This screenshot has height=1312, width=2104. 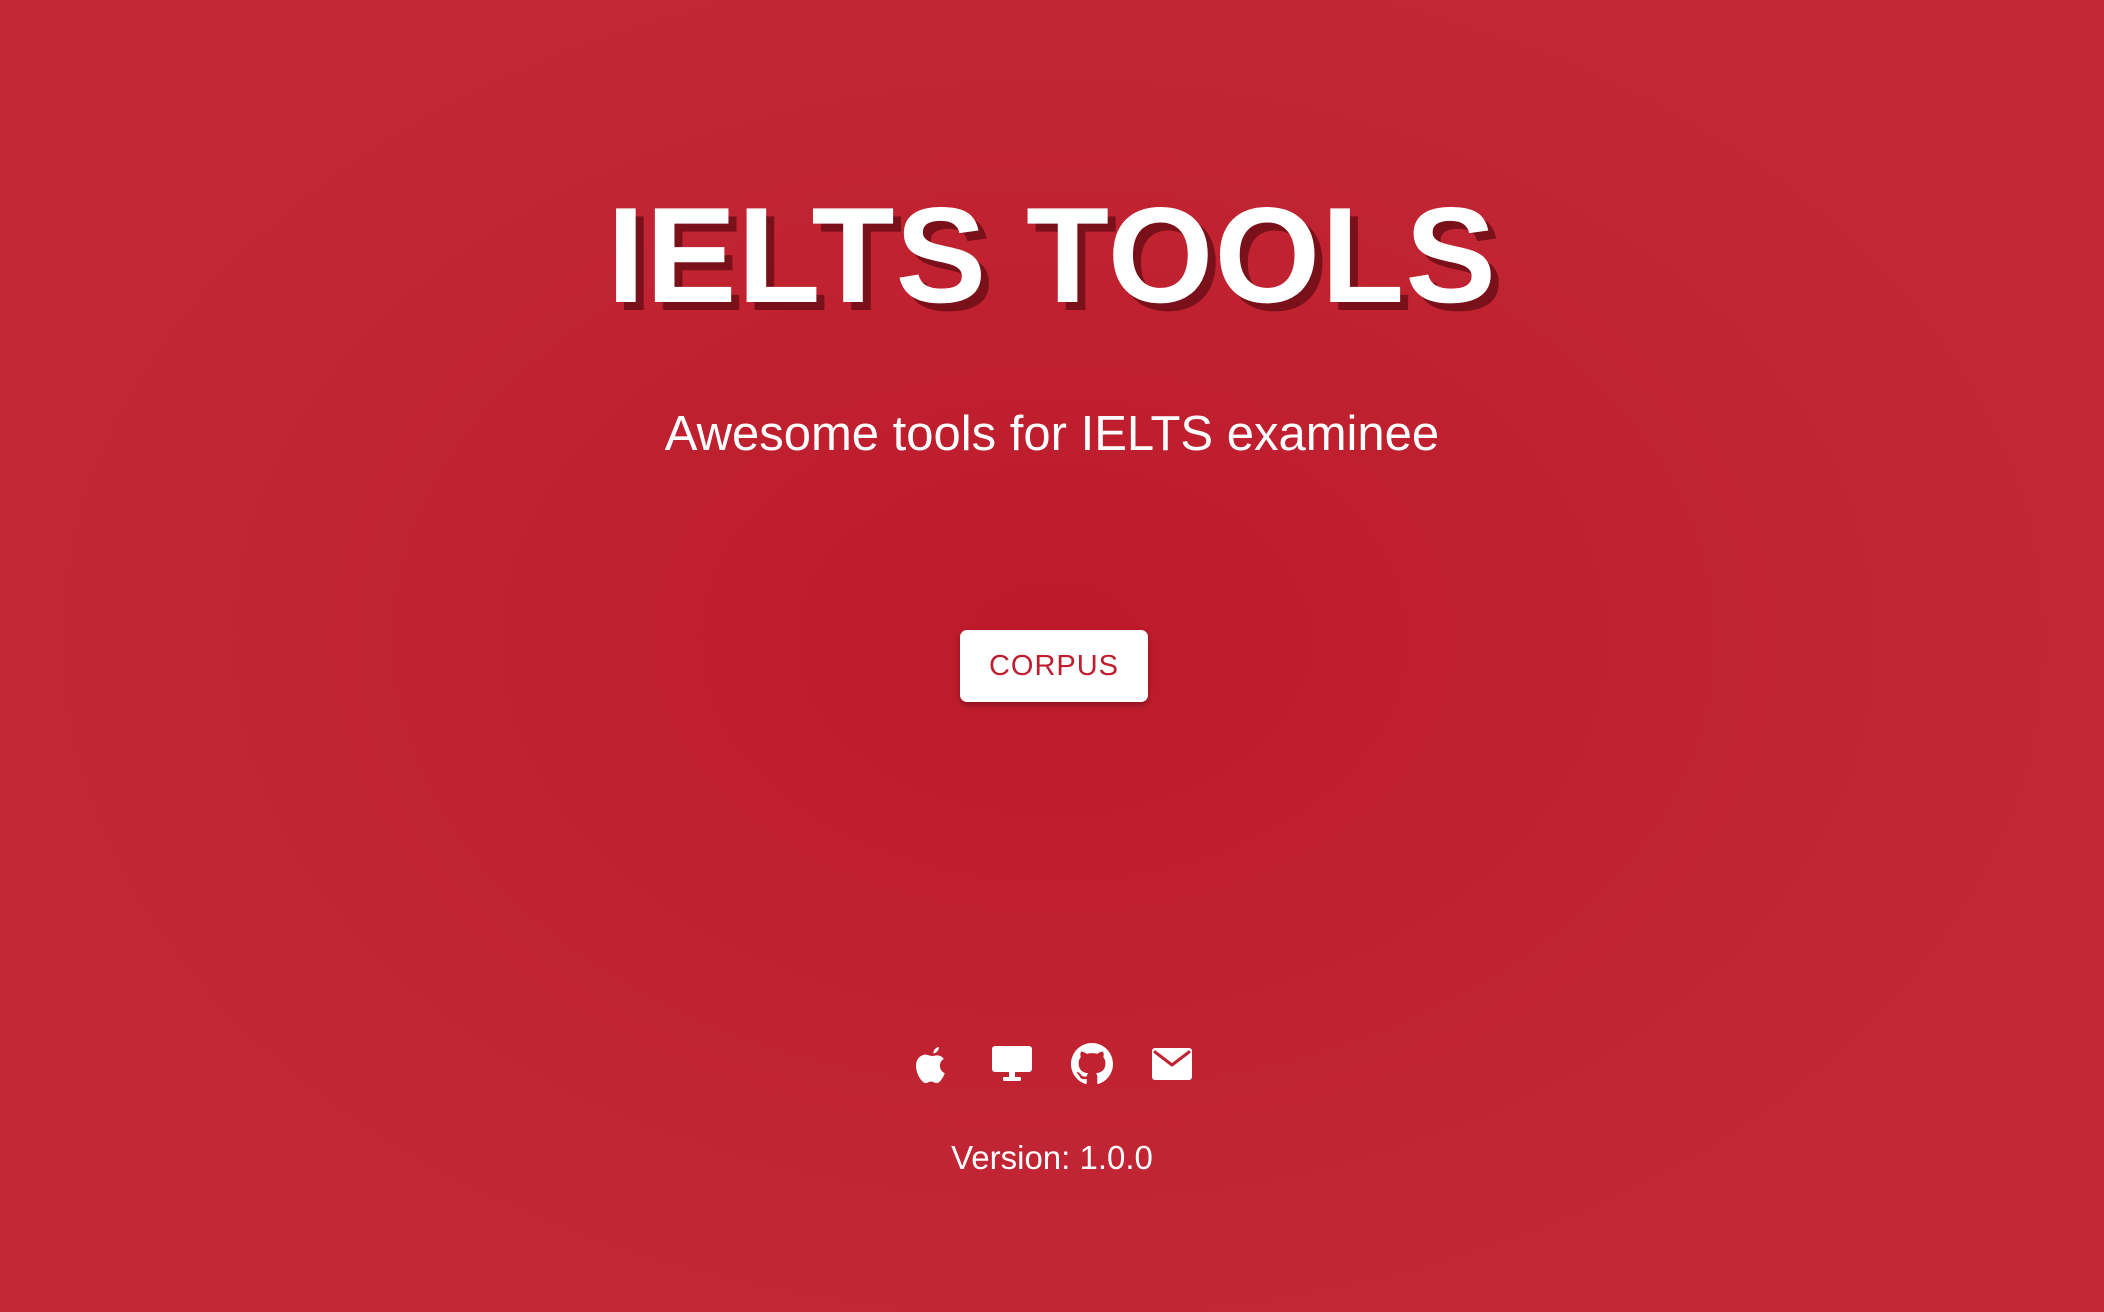 I want to click on version-label: Version: 1.0.0, so click(x=1052, y=1157).